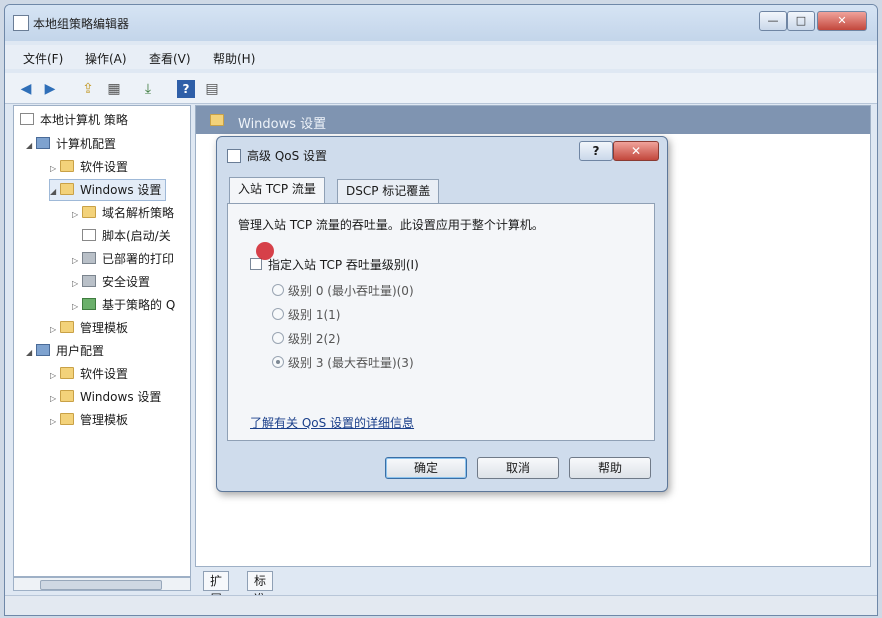 The image size is (882, 618). Describe the element at coordinates (74, 120) in the screenshot. I see `tree-root: 本地计算机 策略` at that location.